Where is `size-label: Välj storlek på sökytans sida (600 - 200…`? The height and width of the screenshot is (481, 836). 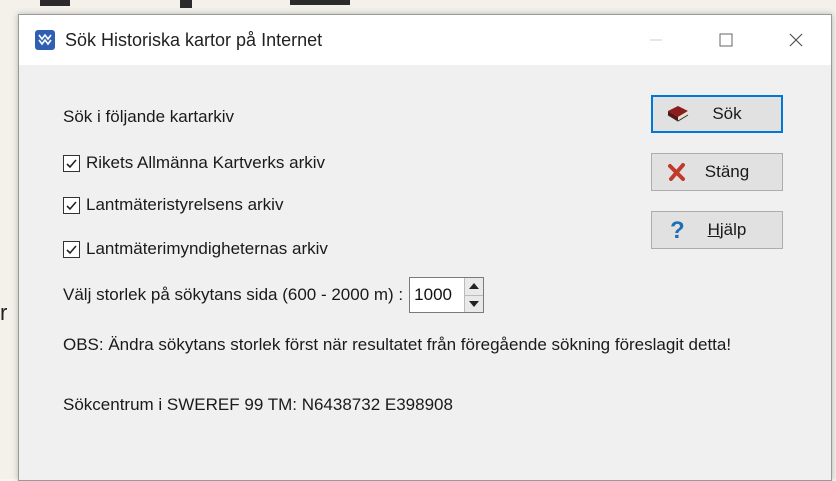 size-label: Välj storlek på sökytans sida (600 - 200… is located at coordinates (233, 294).